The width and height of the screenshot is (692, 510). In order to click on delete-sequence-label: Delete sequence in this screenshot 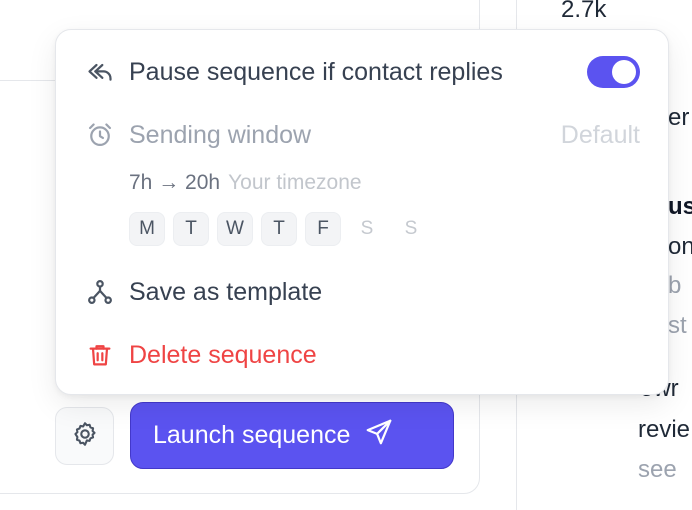, I will do `click(223, 354)`.